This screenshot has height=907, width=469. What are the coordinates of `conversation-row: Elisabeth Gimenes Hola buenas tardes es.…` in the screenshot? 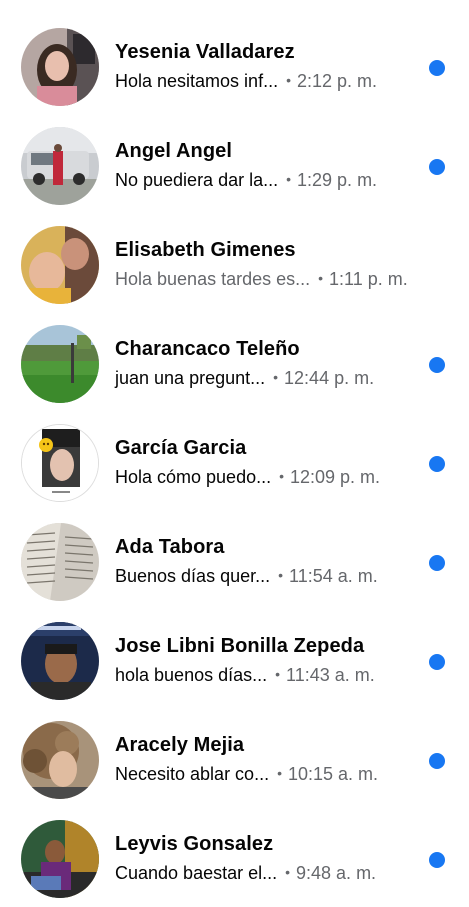 It's located at (234, 263).